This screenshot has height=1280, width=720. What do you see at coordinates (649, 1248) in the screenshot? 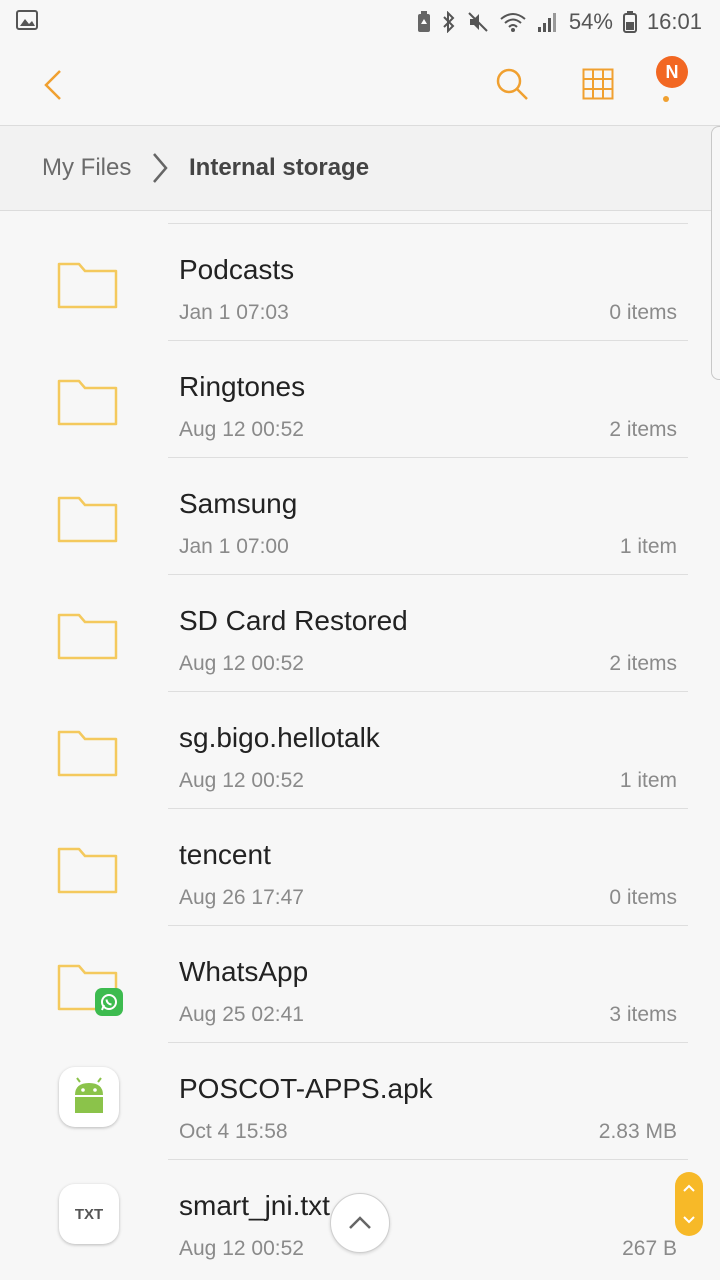
I see `file-size: 267 B` at bounding box center [649, 1248].